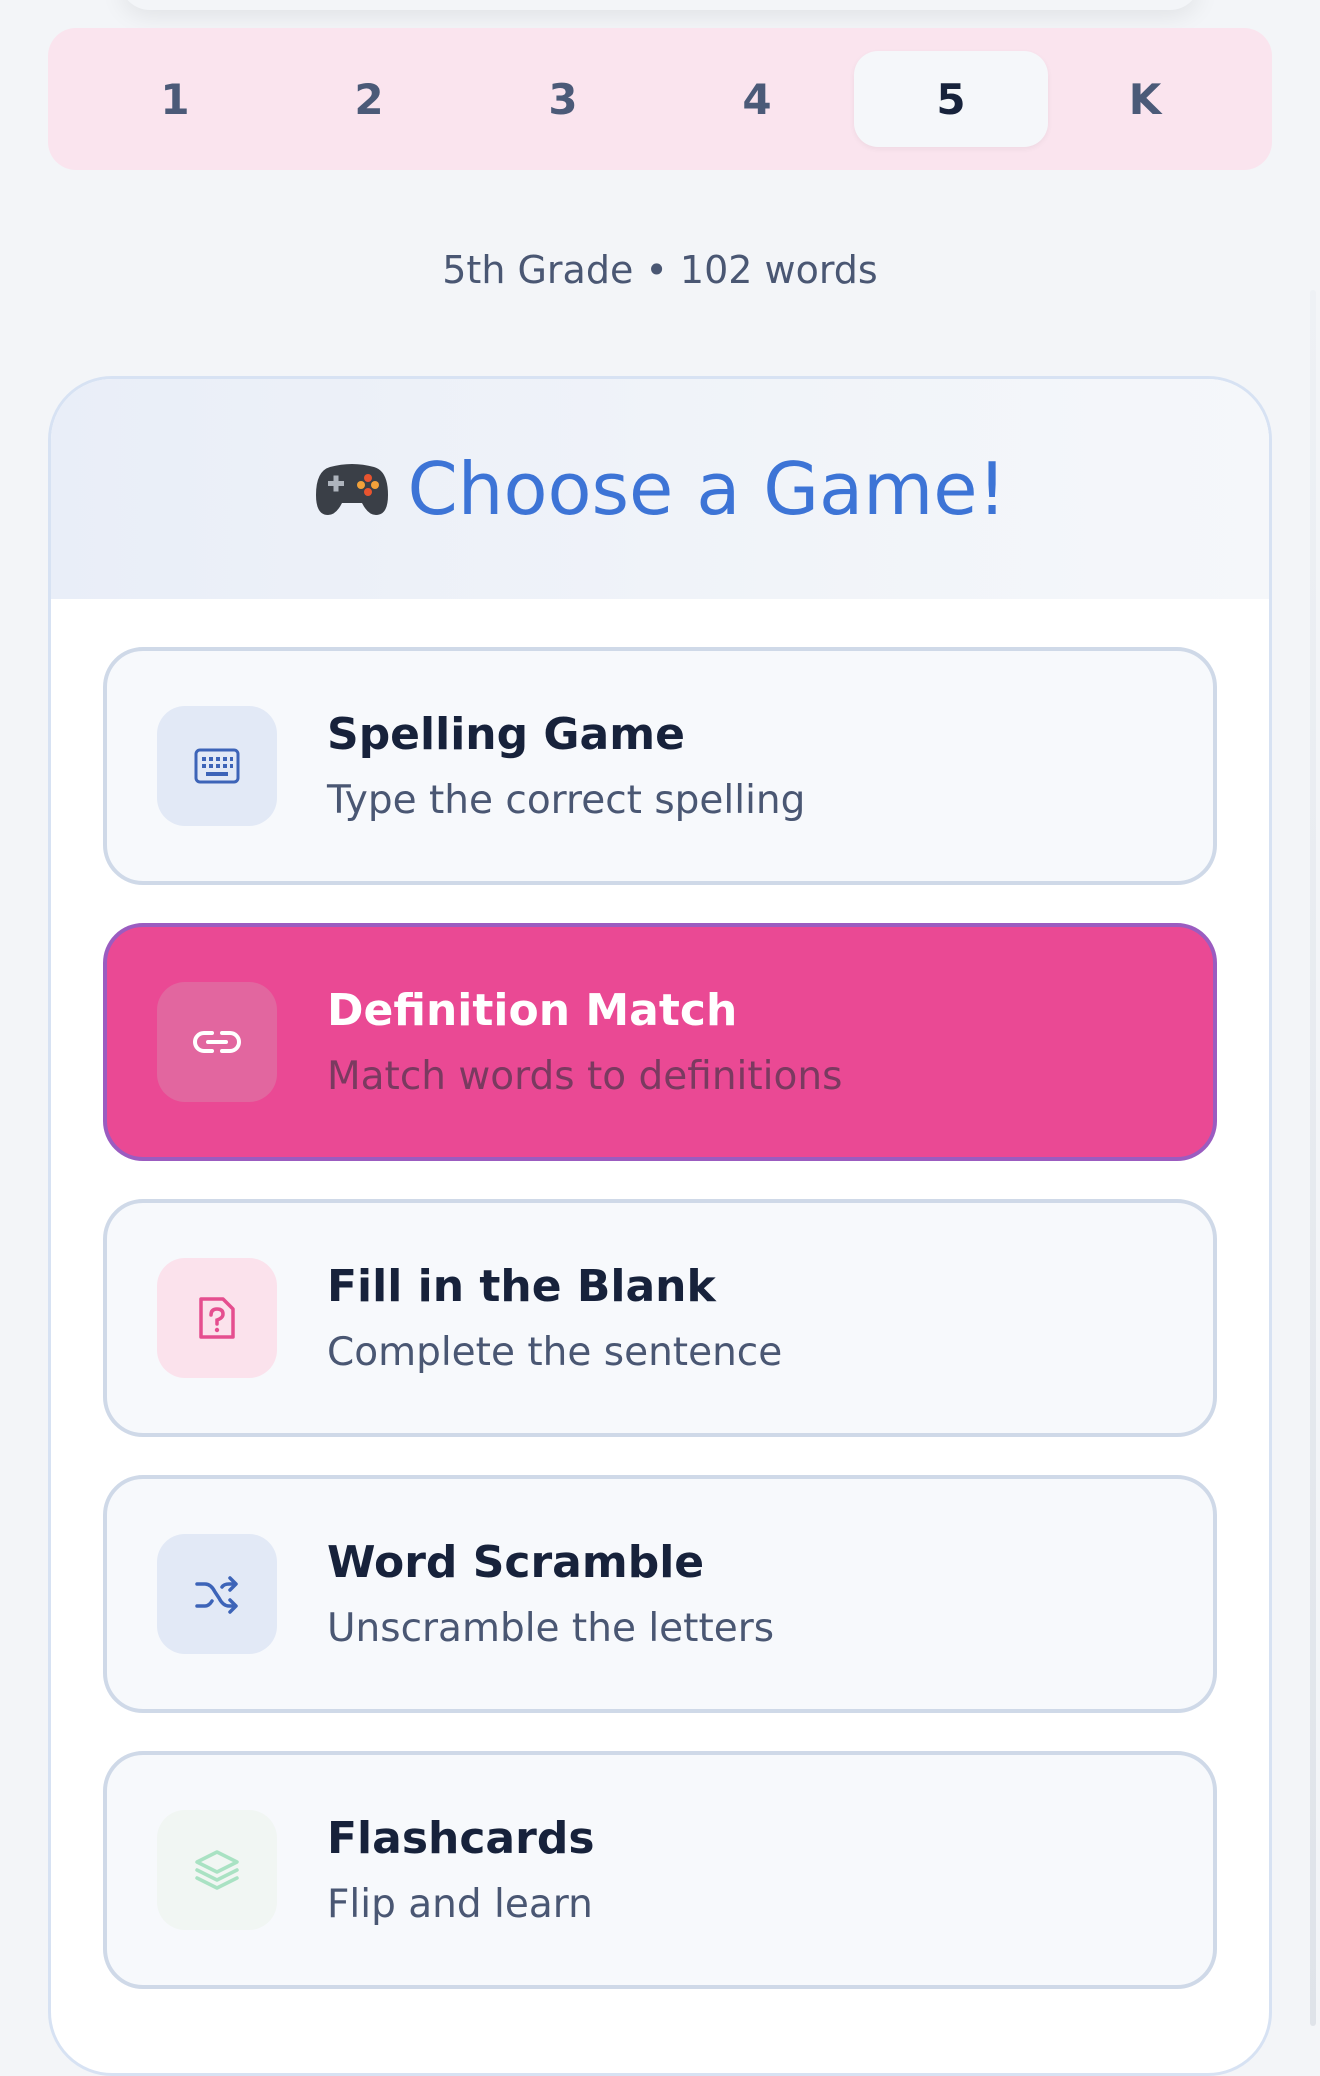  I want to click on game-option-spelling: Spelling Game Type the correct spelling, so click(660, 766).